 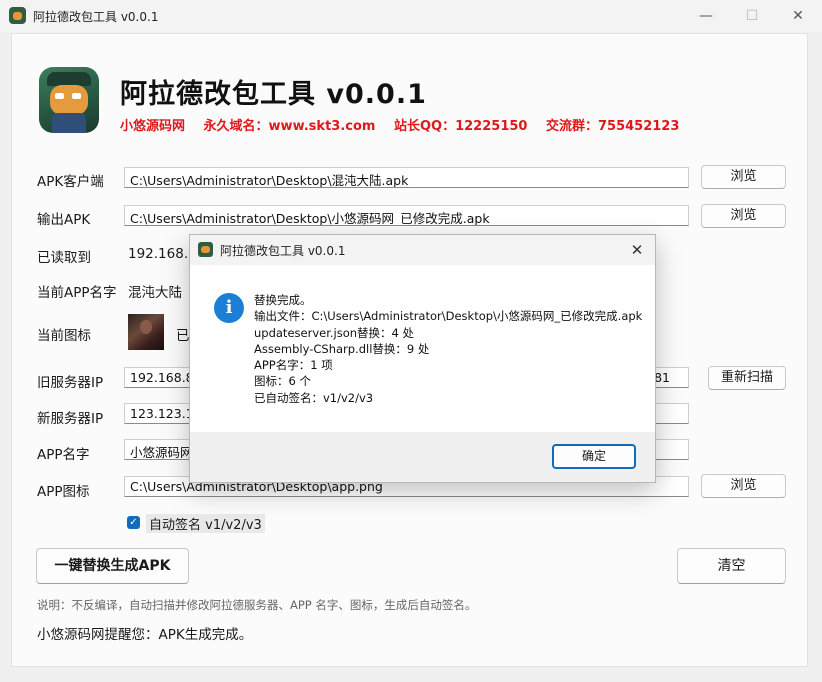 What do you see at coordinates (96, 17) in the screenshot?
I see `window-title: 阿拉德改包工具 v0.0.1` at bounding box center [96, 17].